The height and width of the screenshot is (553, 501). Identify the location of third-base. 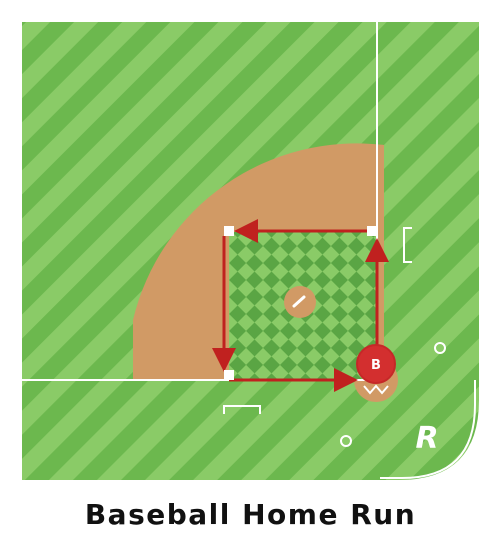
(229, 375).